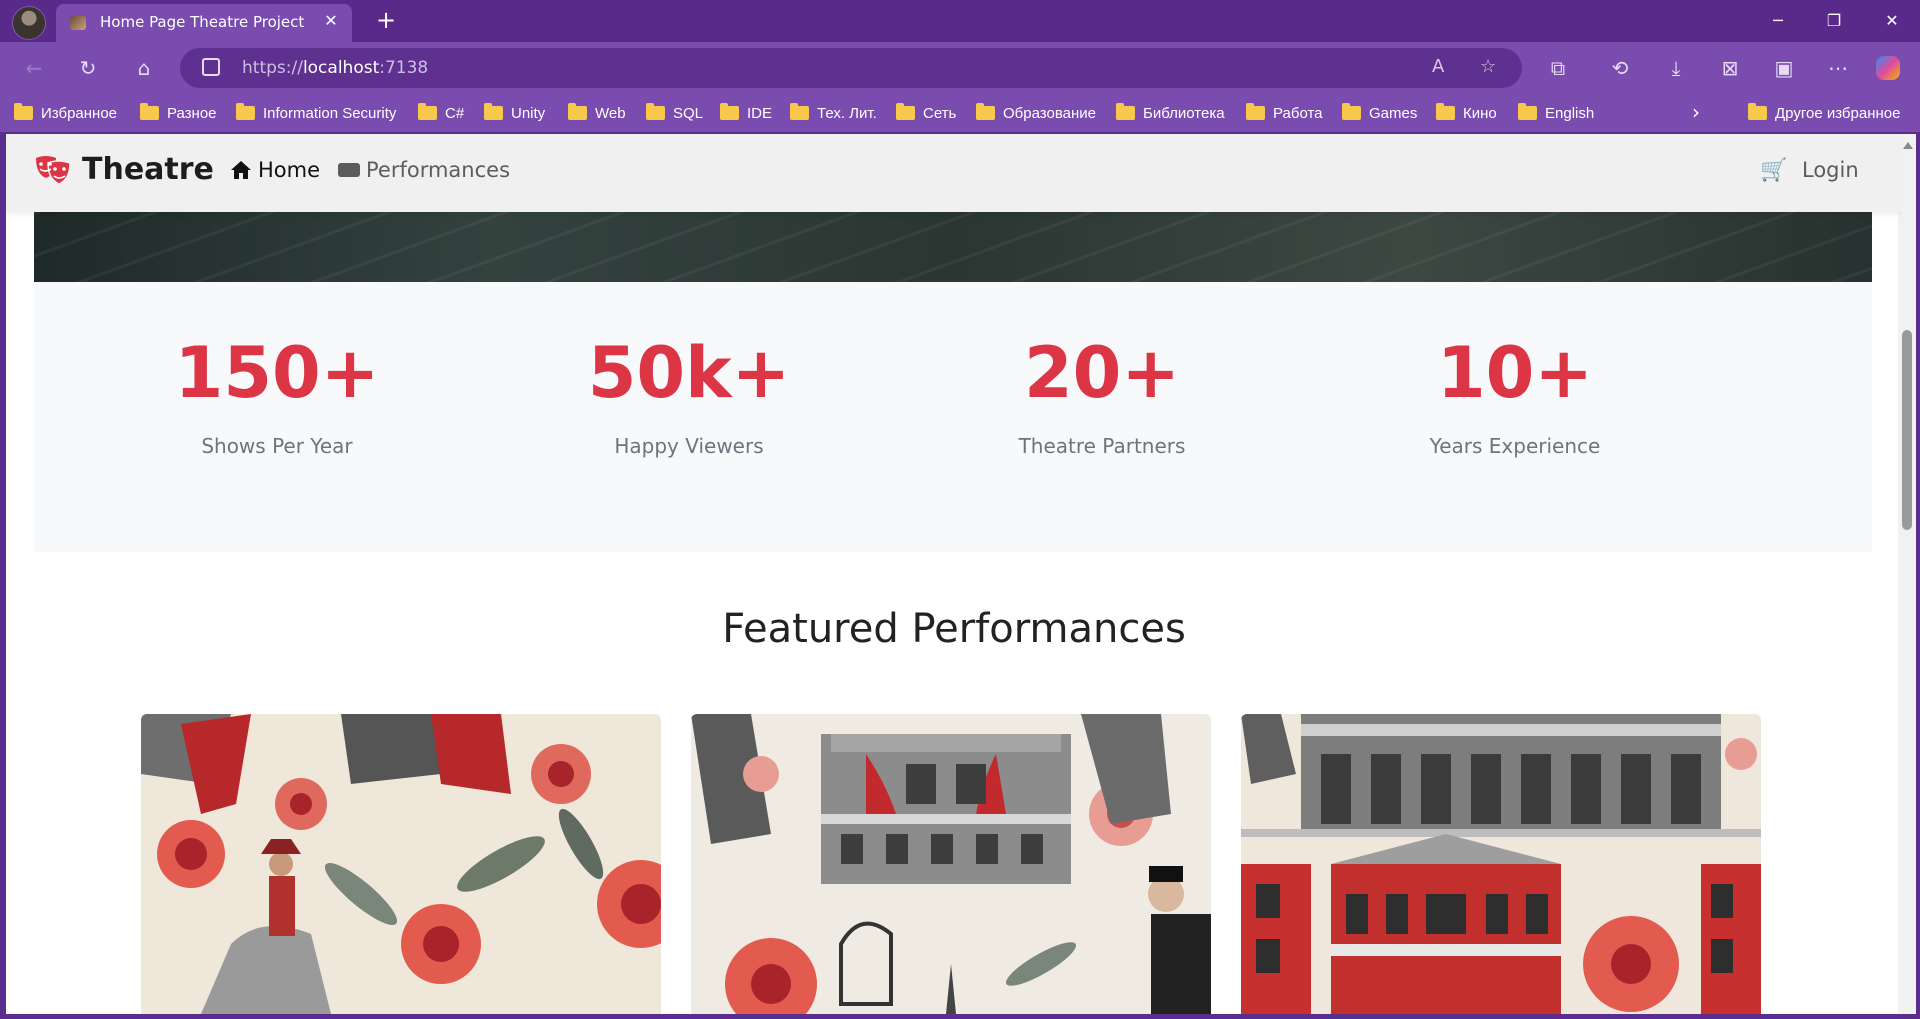  I want to click on stat-label: Theatre Partners, so click(1102, 446).